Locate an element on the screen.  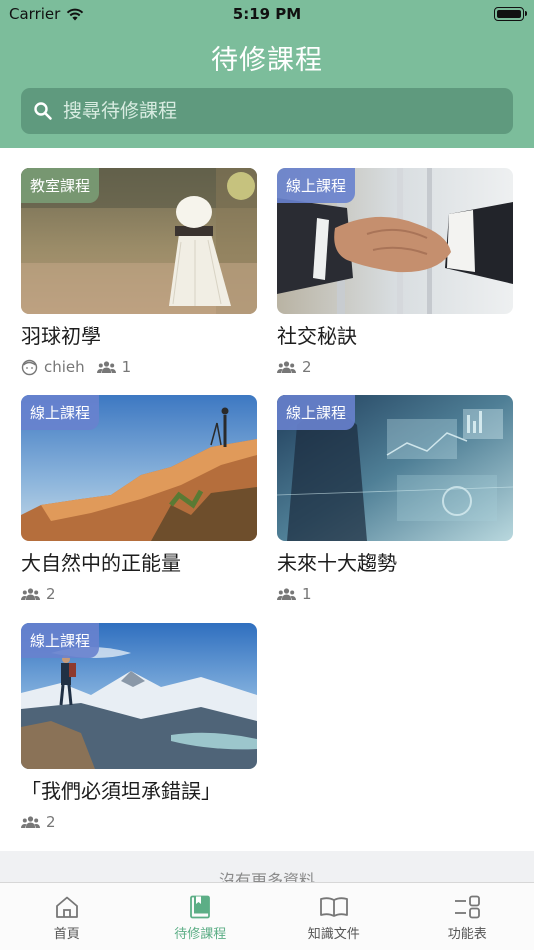
status-bar: Carrier 5:19 PM is located at coordinates (267, 14).